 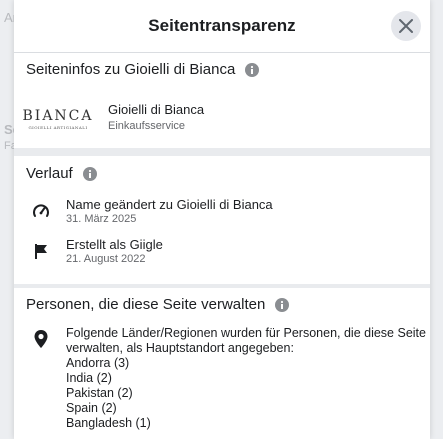 What do you see at coordinates (106, 259) in the screenshot?
I see `history-item-date: 21. August 2022` at bounding box center [106, 259].